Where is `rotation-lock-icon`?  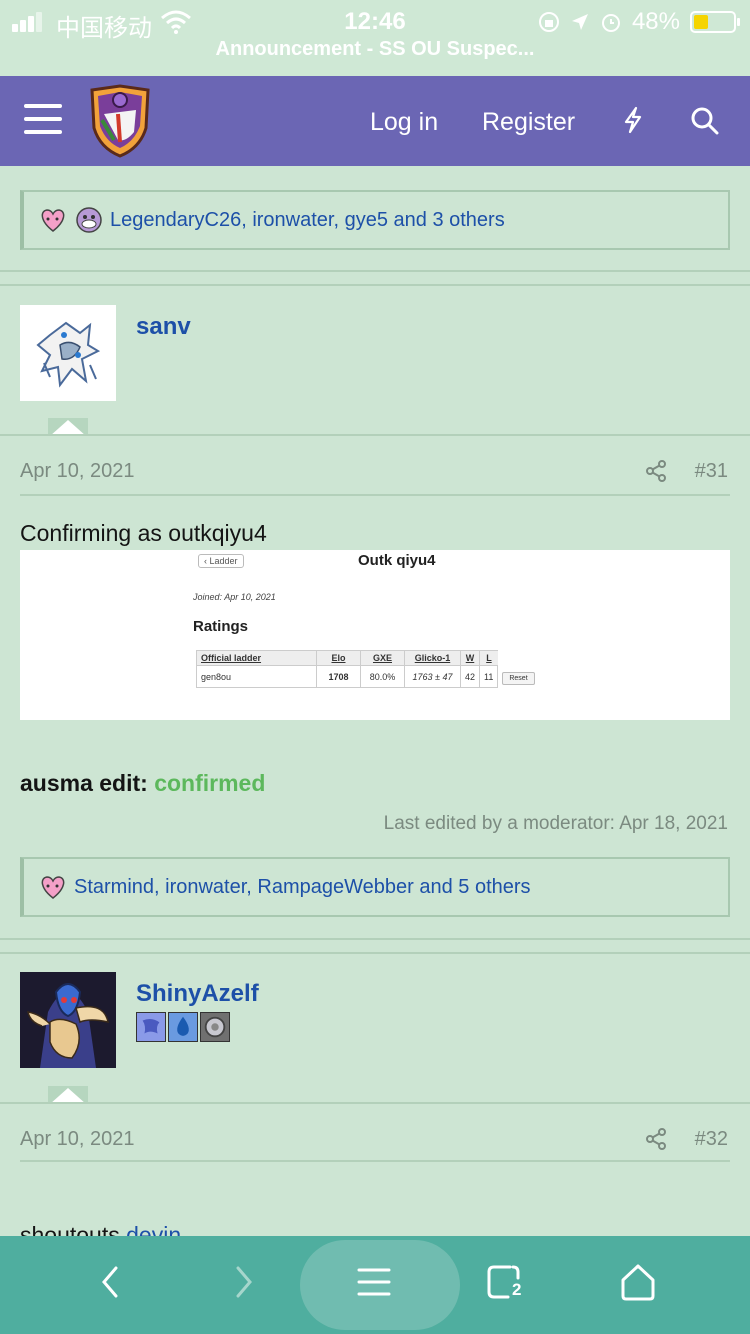
rotation-lock-icon is located at coordinates (548, 22).